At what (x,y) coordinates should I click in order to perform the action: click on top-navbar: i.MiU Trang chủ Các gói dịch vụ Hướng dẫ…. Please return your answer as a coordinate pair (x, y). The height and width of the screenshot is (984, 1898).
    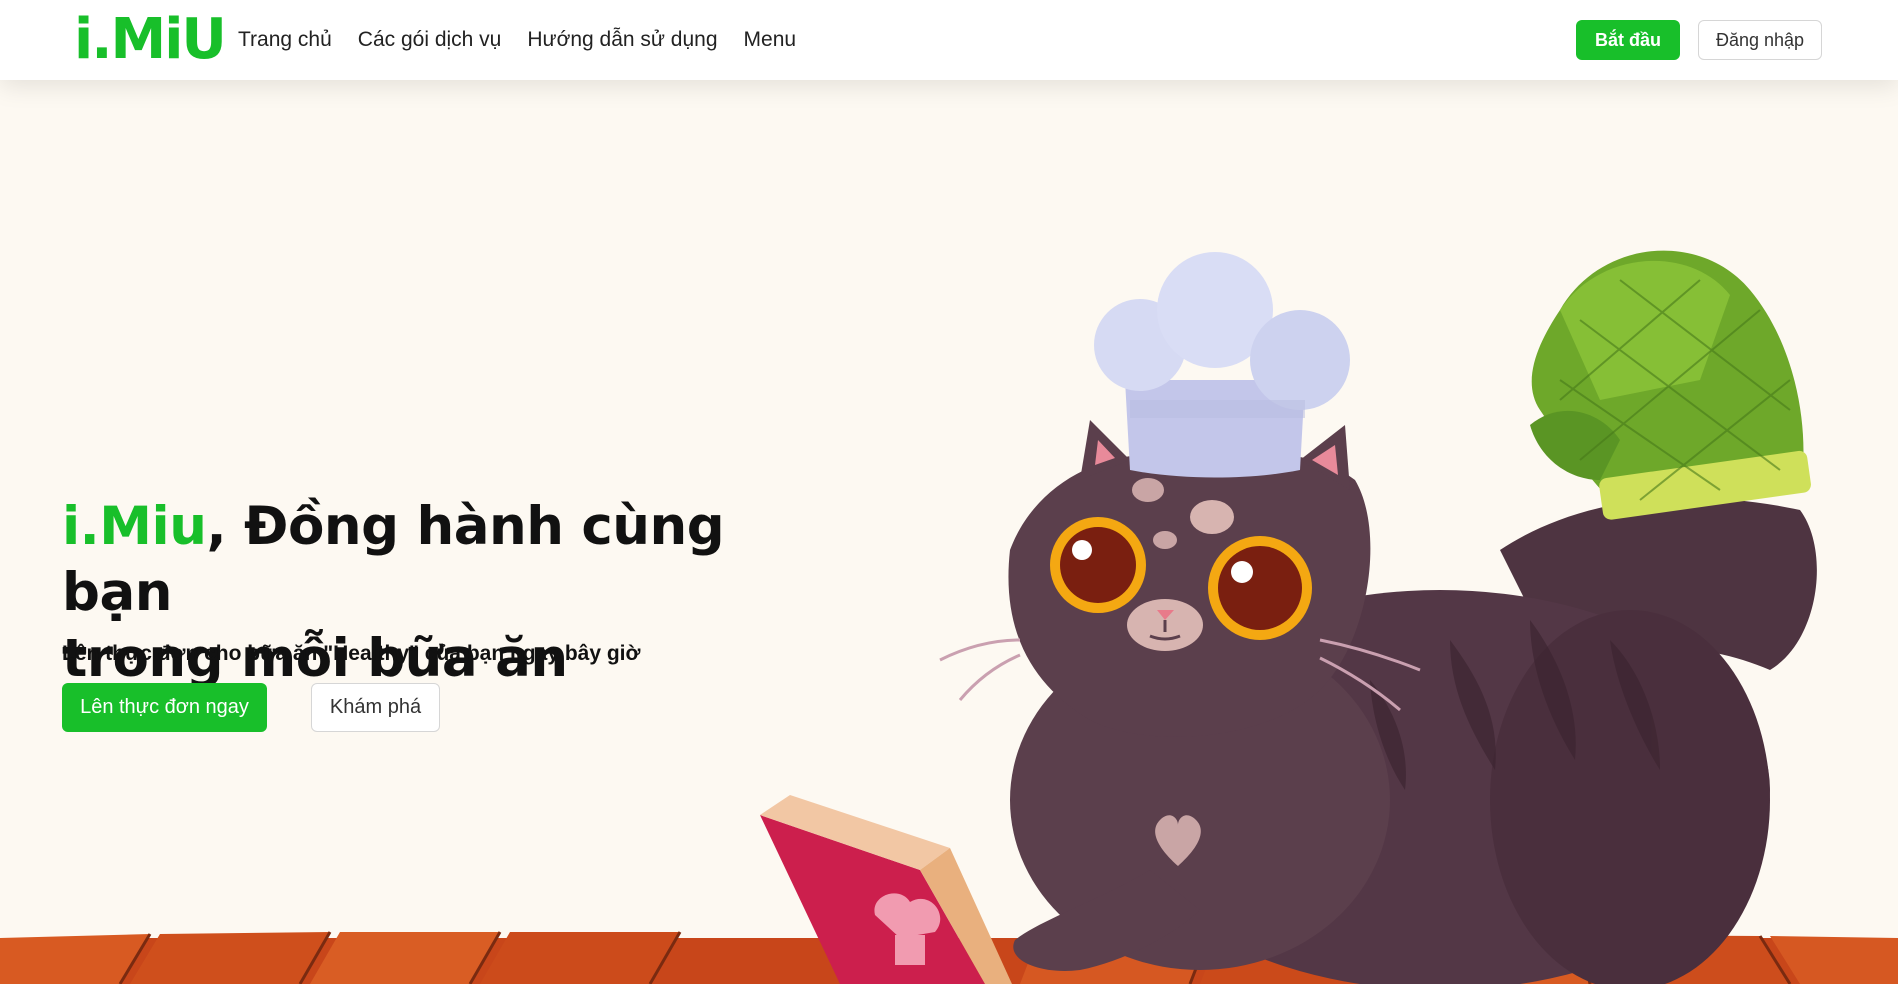
    Looking at the image, I should click on (949, 40).